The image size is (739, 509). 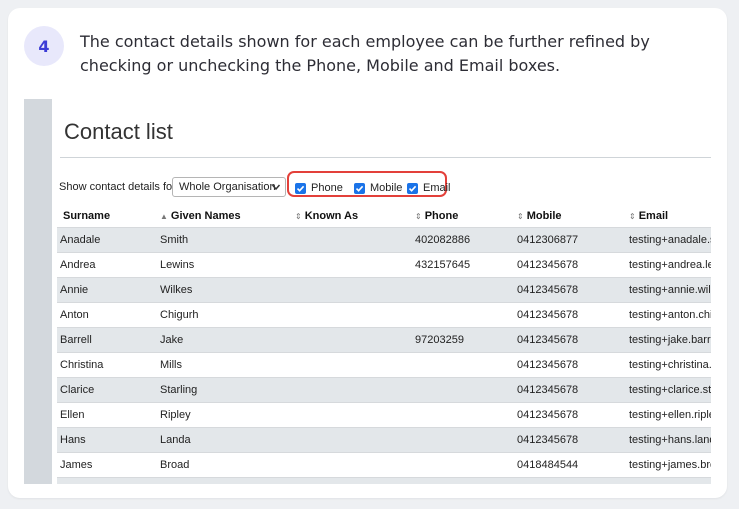 I want to click on table-cell: testing+christina.r, so click(x=670, y=365).